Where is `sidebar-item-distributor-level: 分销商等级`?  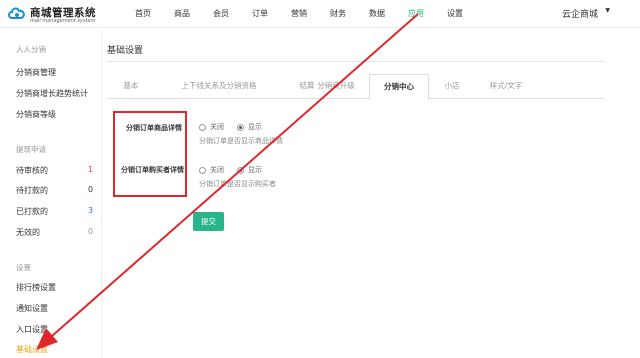
sidebar-item-distributor-level: 分销商等级 is located at coordinates (36, 114).